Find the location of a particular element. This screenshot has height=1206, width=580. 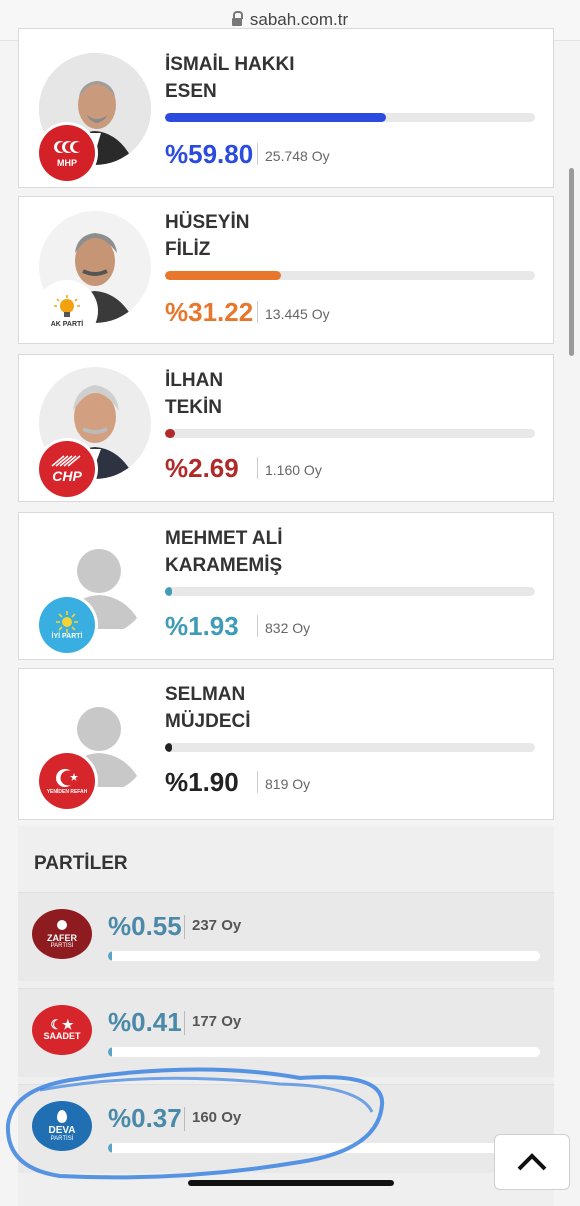

party-logo-ak-parti: AK PARTİ is located at coordinates (67, 311).